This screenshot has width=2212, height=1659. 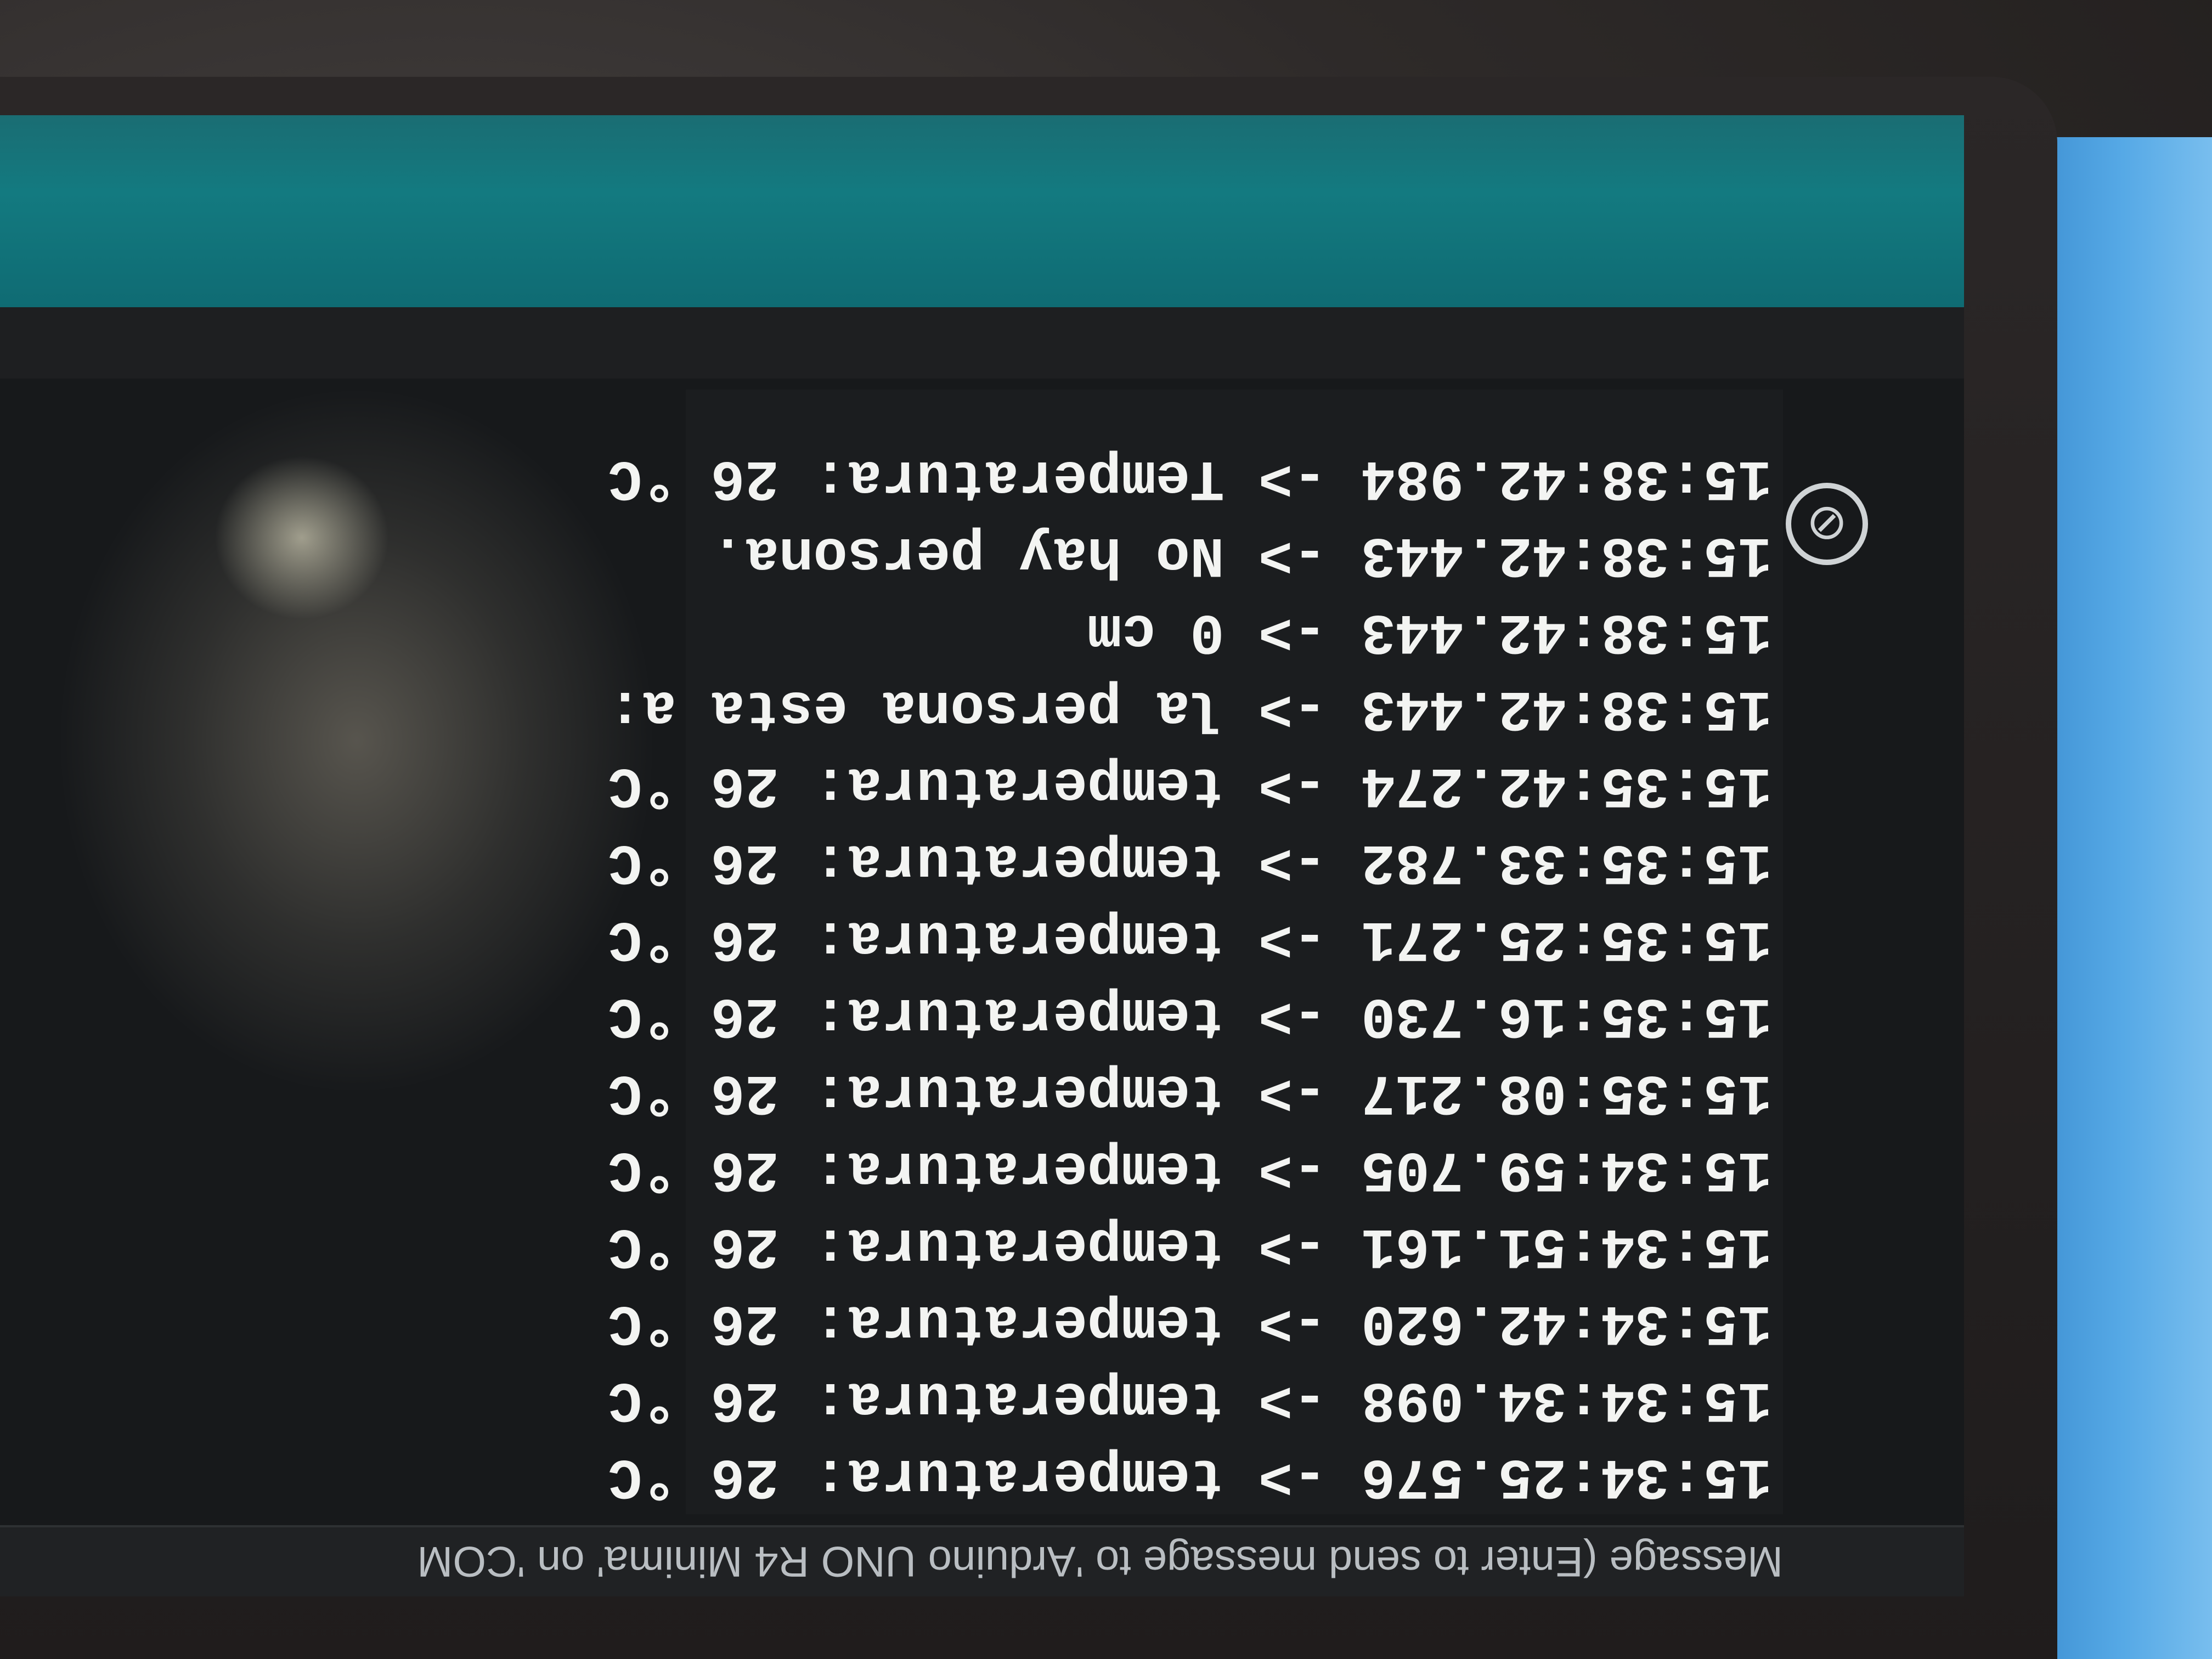 I want to click on log-line: 15:35:33.782 -> temperatura: 26 °C, so click(x=1190, y=861).